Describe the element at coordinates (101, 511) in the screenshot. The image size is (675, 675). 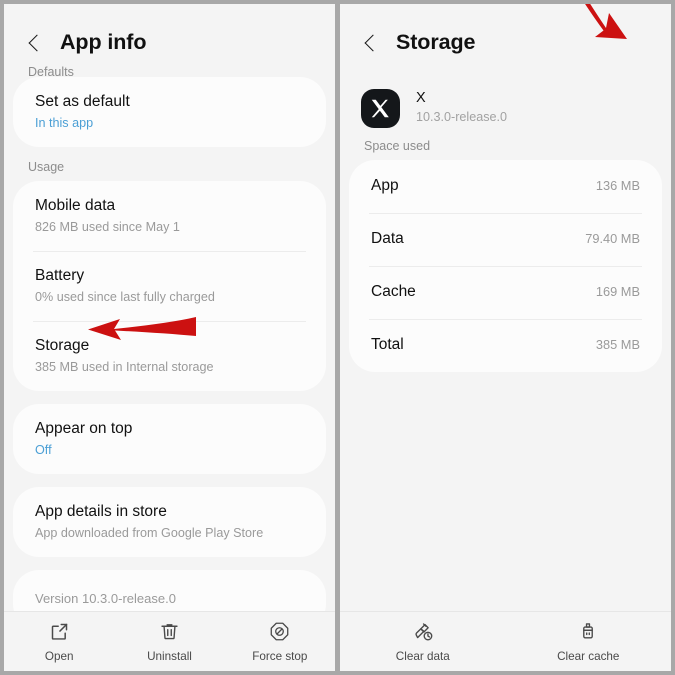
I see `row-title: App details in store` at that location.